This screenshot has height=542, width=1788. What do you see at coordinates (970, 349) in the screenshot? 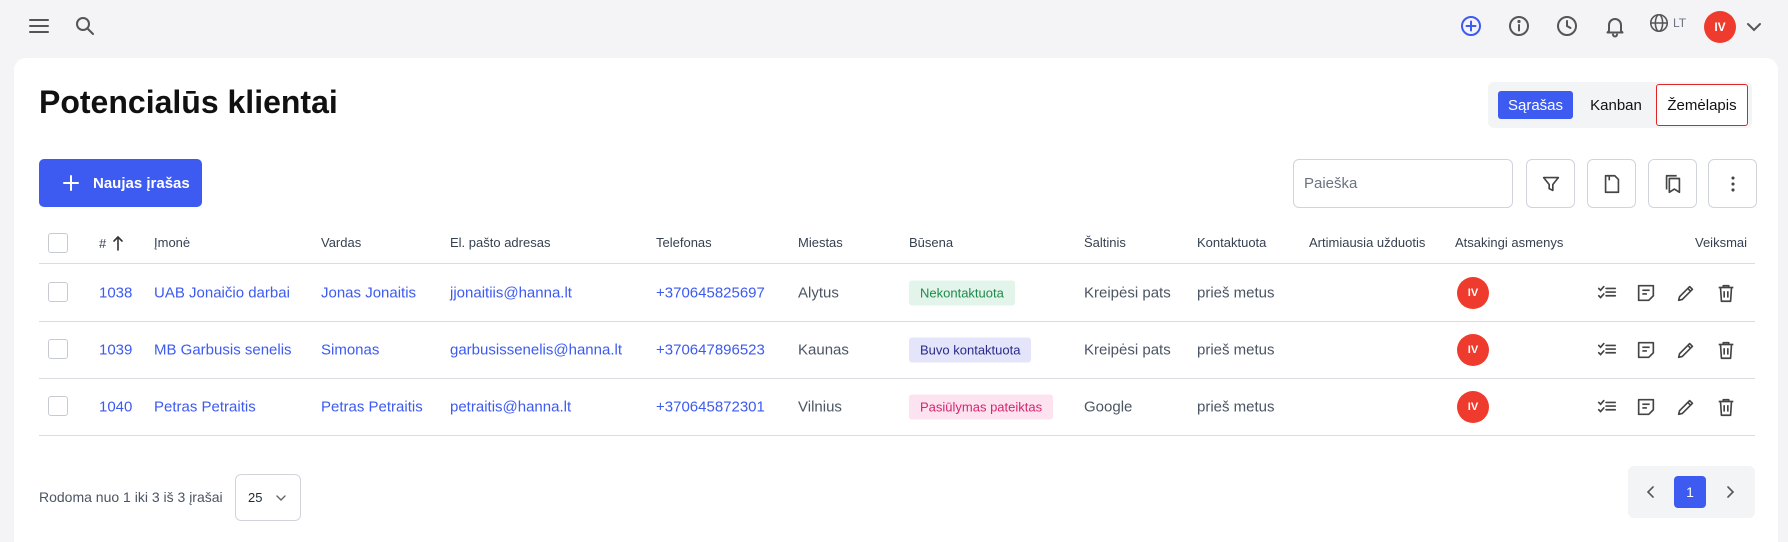
I see `status-badge: Buvo kontaktuota` at bounding box center [970, 349].